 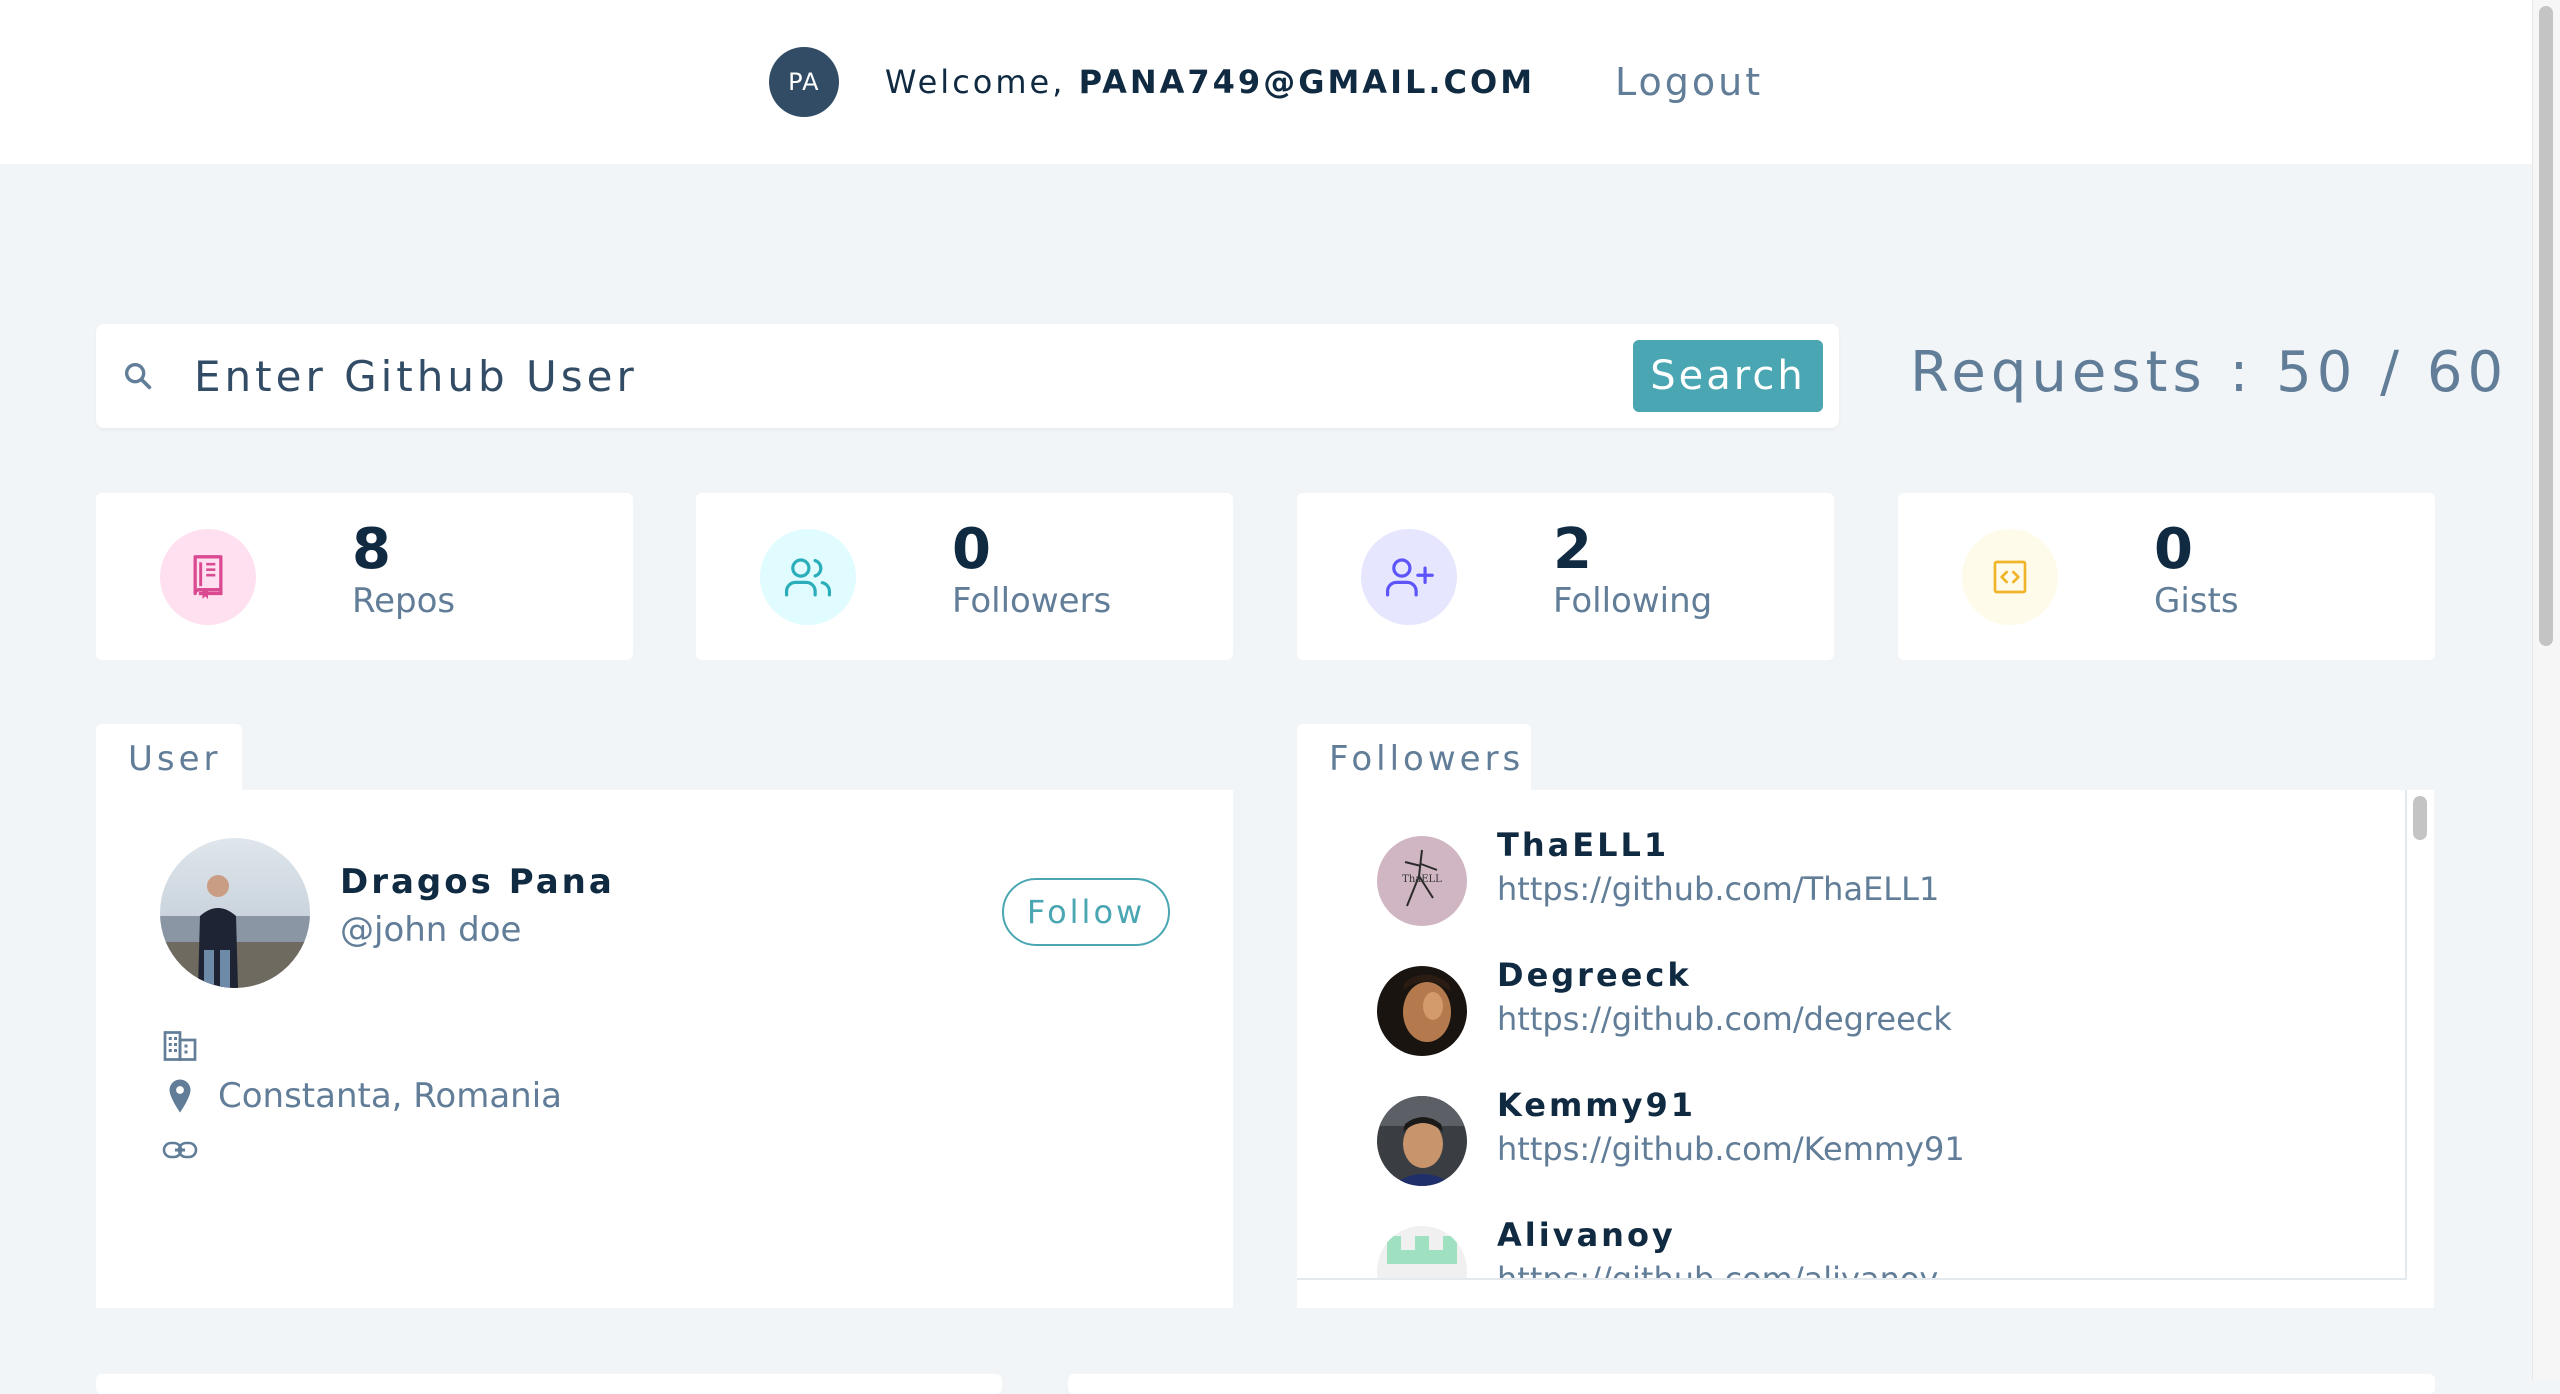 What do you see at coordinates (1731, 1149) in the screenshot?
I see `follower-link: https://github.com/Kemmy91` at bounding box center [1731, 1149].